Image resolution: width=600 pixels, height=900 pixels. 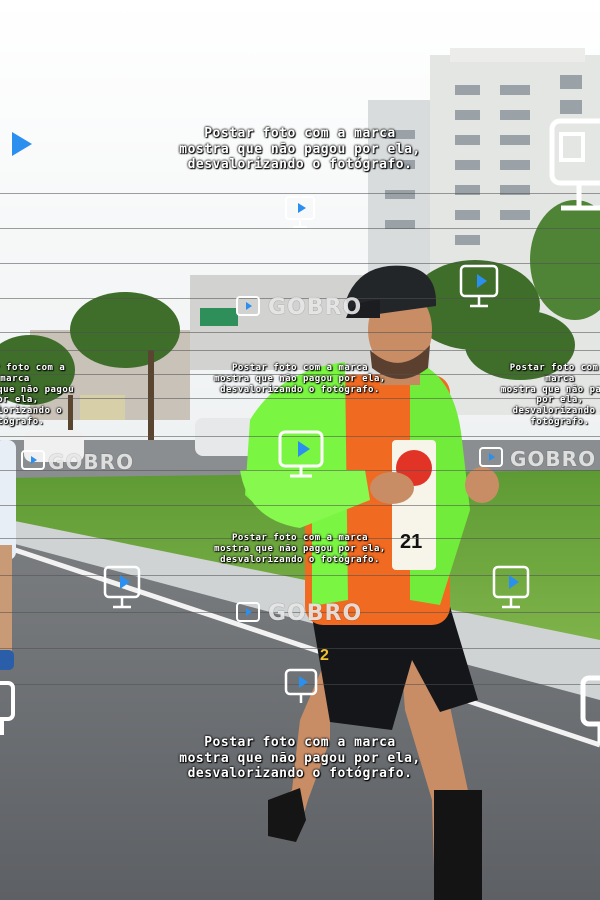 What do you see at coordinates (22, 144) in the screenshot?
I see `play-icon` at bounding box center [22, 144].